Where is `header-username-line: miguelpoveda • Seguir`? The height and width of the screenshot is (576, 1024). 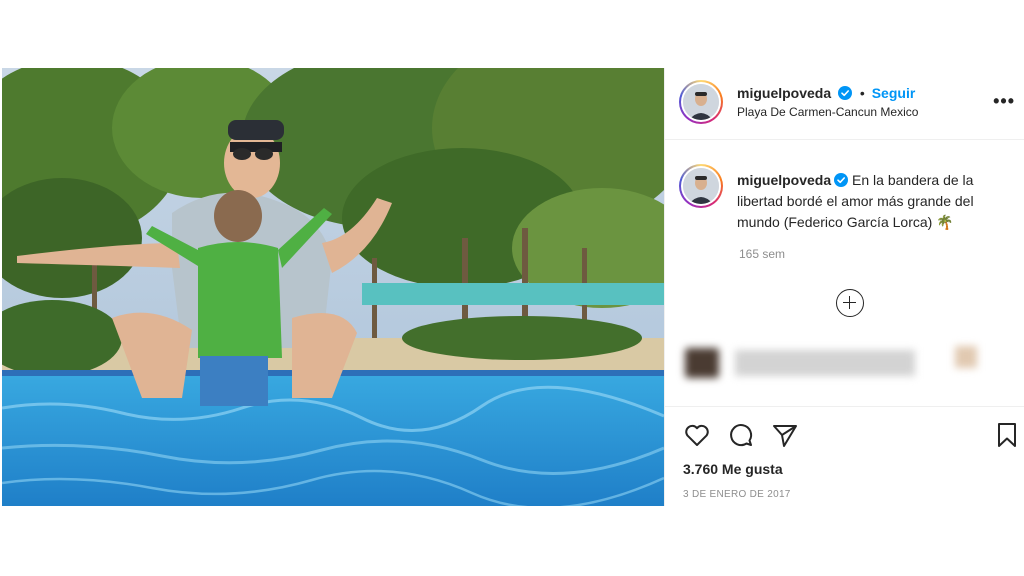
header-username-line: miguelpoveda • Seguir is located at coordinates (826, 93).